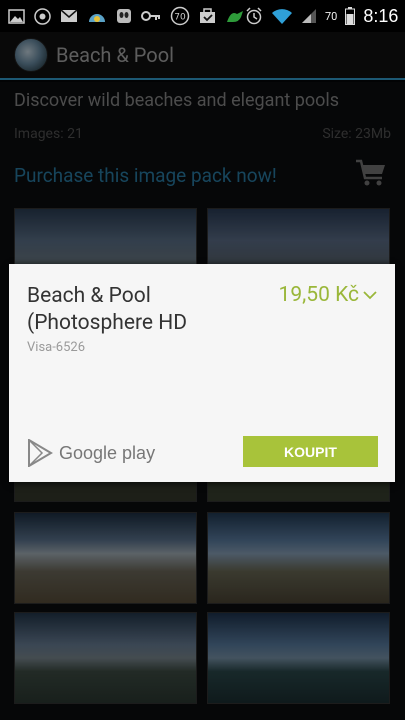 The height and width of the screenshot is (720, 405). Describe the element at coordinates (107, 309) in the screenshot. I see `product-title: Beach & Pool (Photosphere HD` at that location.